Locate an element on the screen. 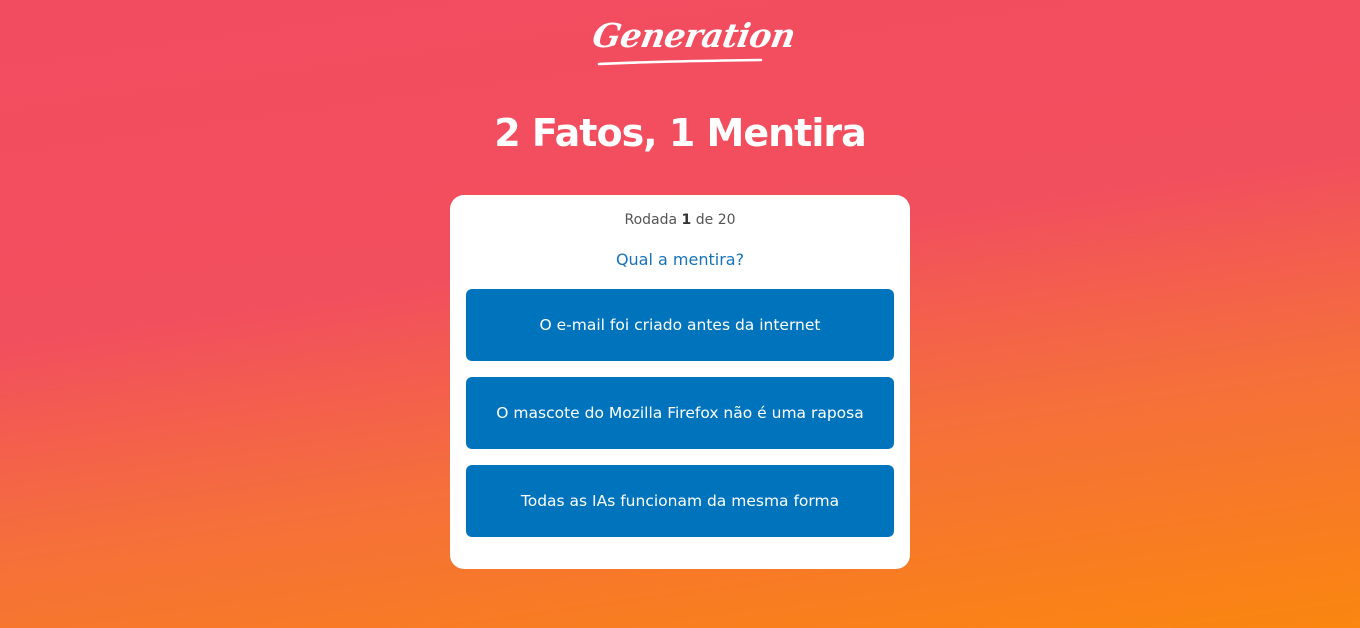 This screenshot has height=628, width=1360. round-separator: de is located at coordinates (704, 220).